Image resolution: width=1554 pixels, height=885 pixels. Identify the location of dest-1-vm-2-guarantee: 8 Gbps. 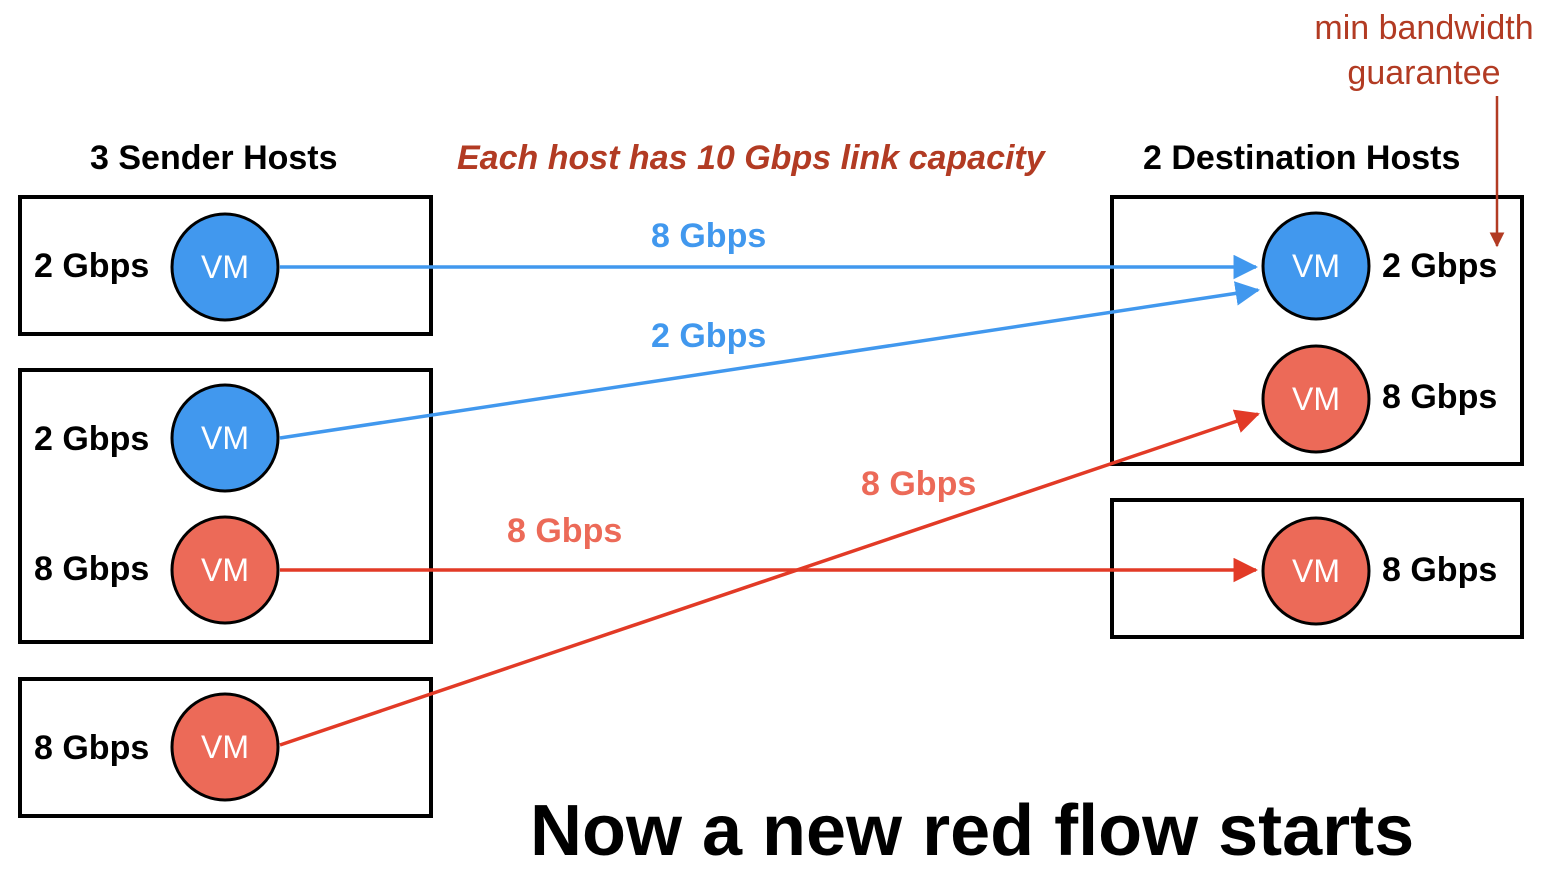
(1440, 397).